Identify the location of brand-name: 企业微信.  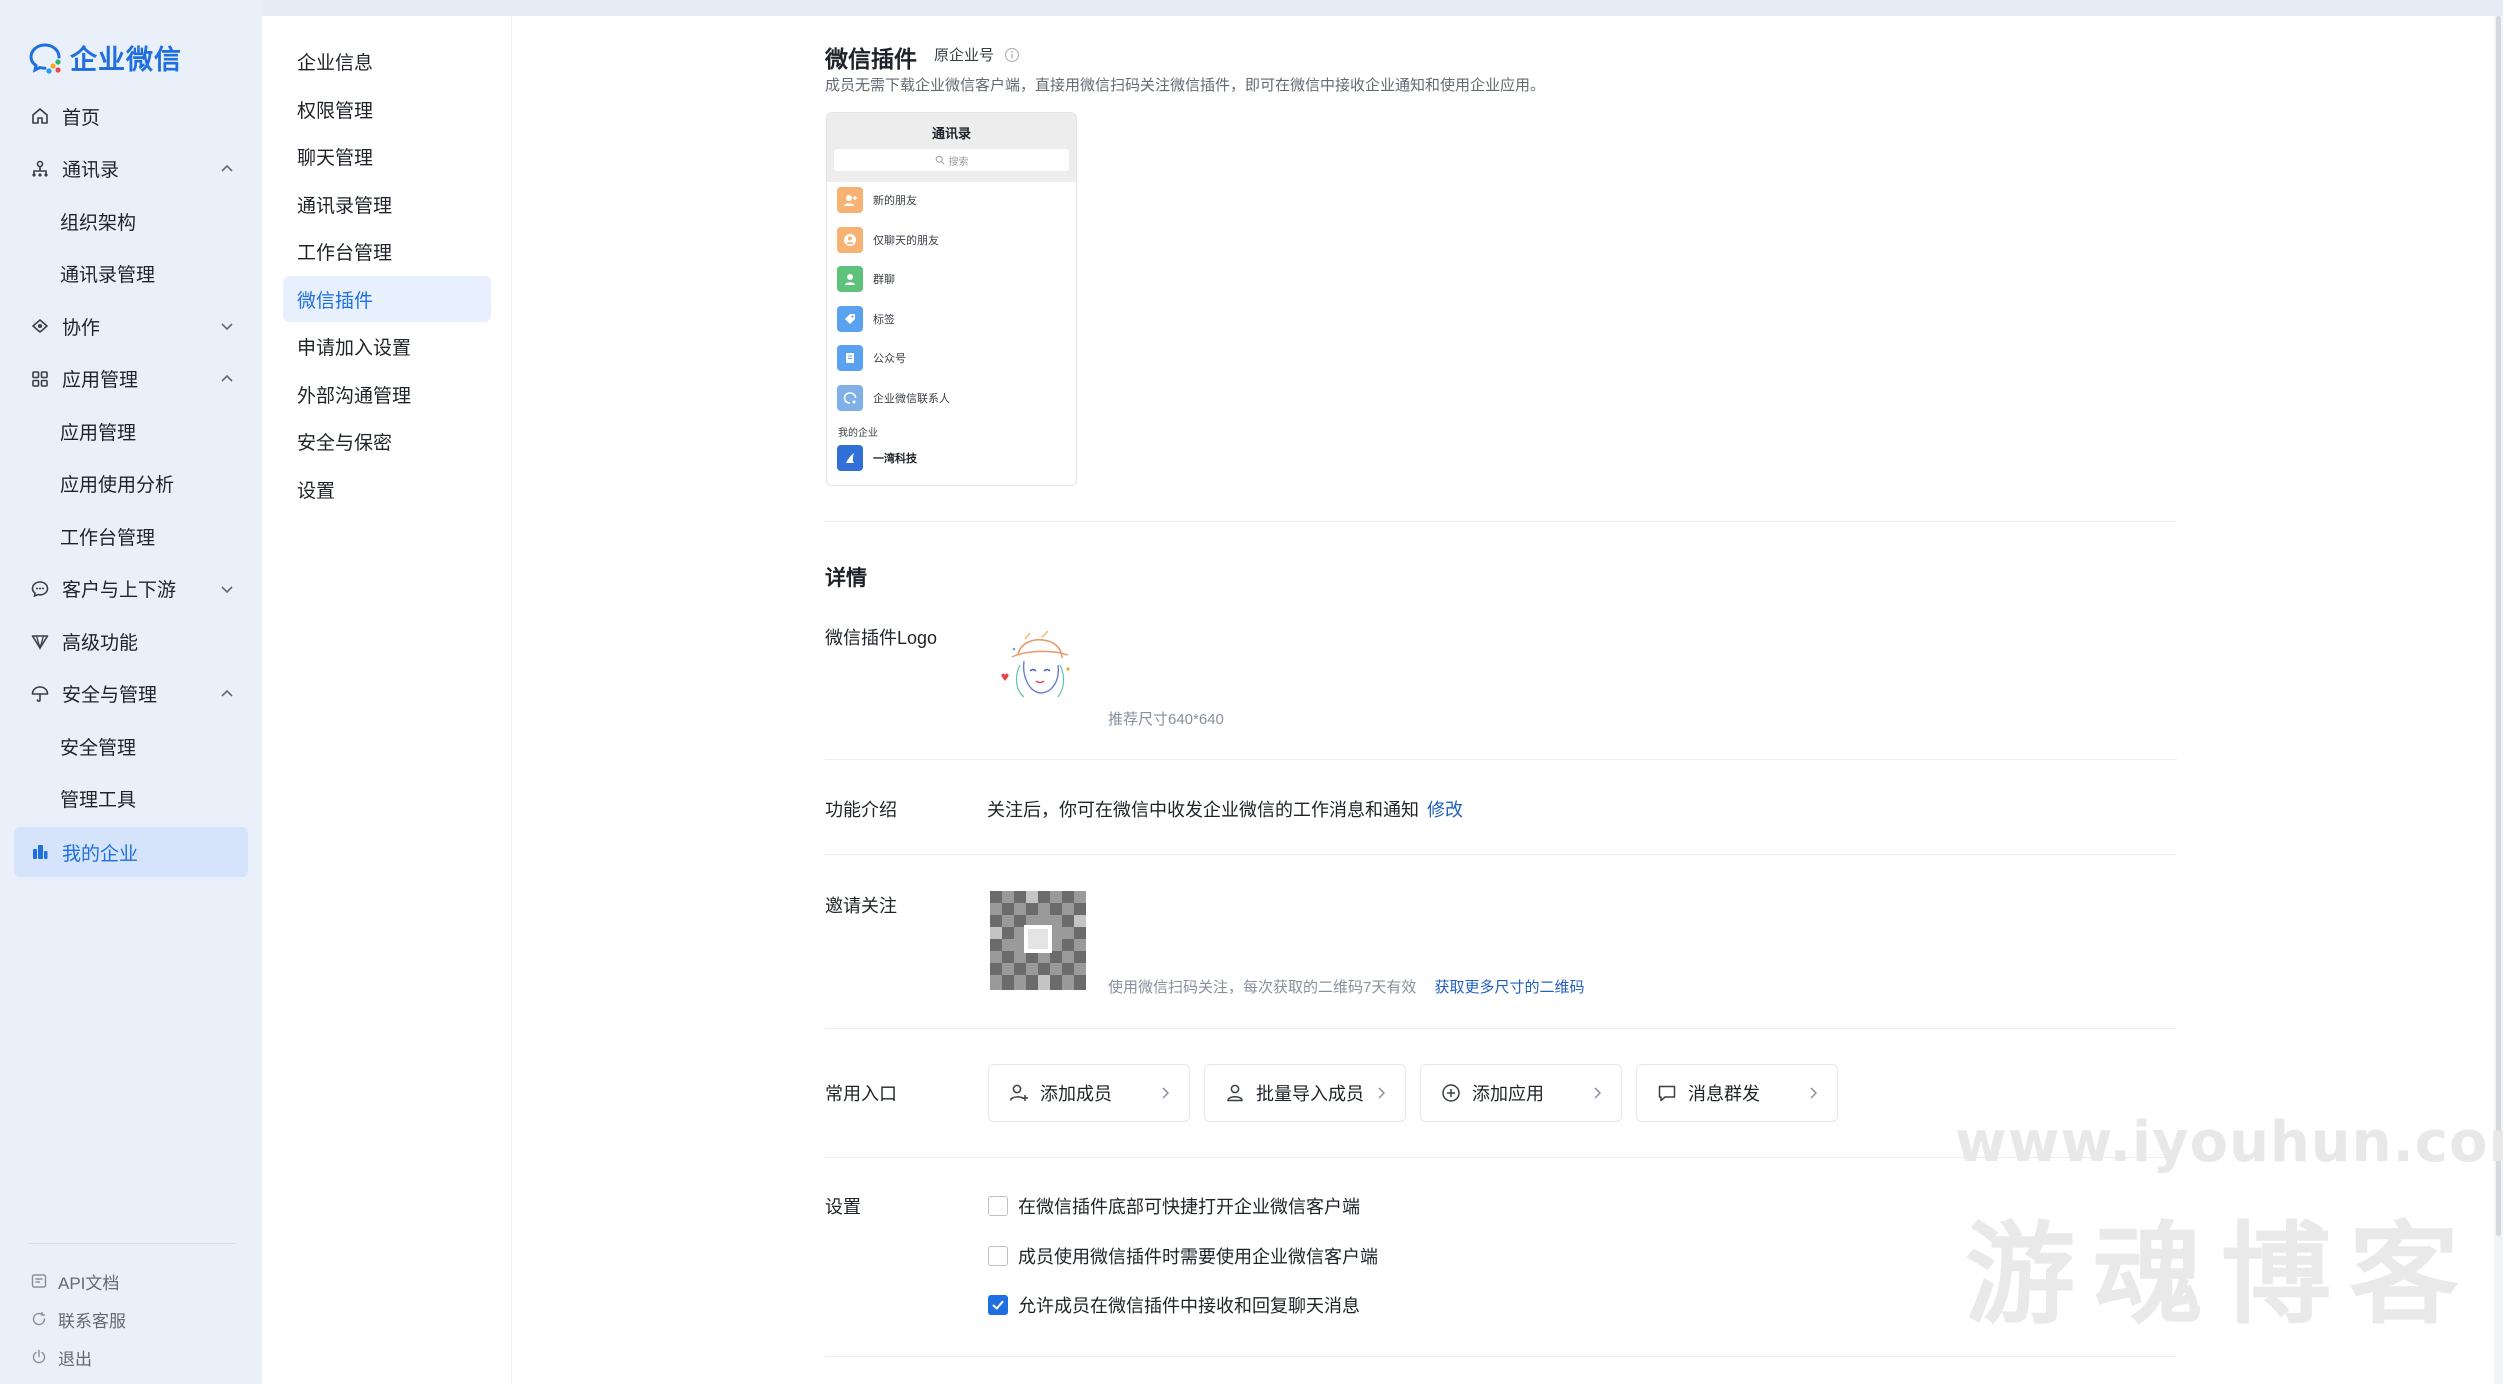
(126, 60).